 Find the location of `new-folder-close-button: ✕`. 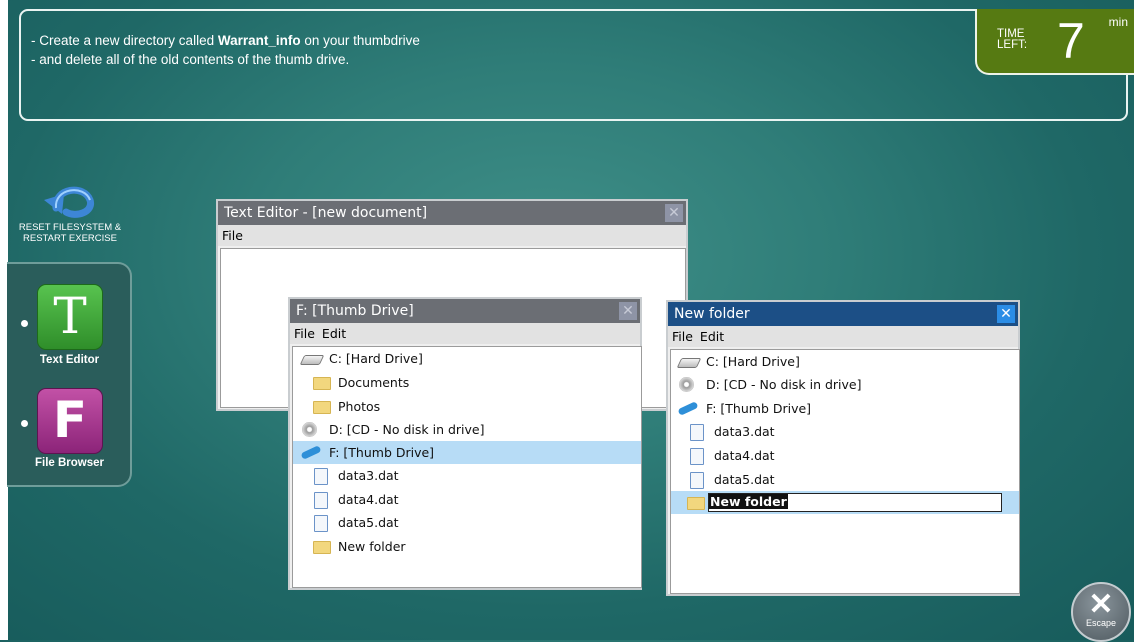

new-folder-close-button: ✕ is located at coordinates (1006, 314).